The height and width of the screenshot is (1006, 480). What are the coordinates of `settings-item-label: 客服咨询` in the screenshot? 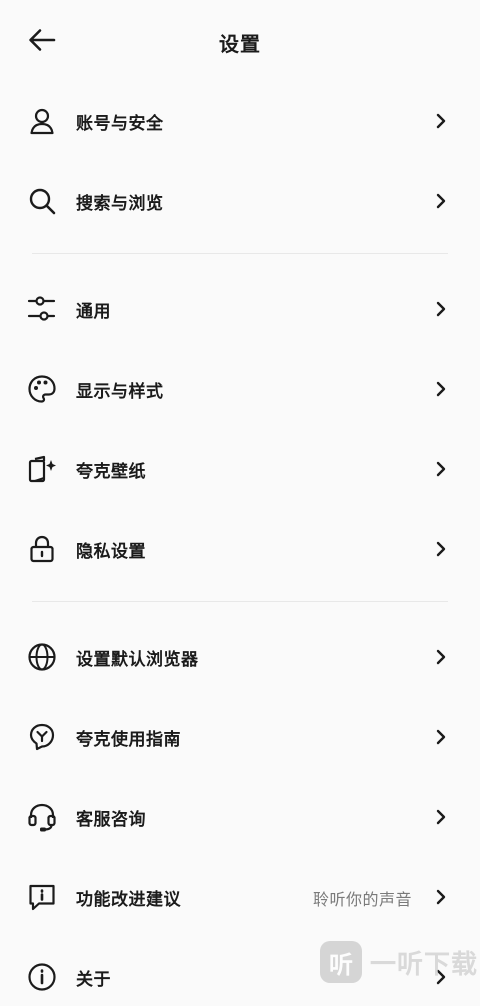 It's located at (111, 820).